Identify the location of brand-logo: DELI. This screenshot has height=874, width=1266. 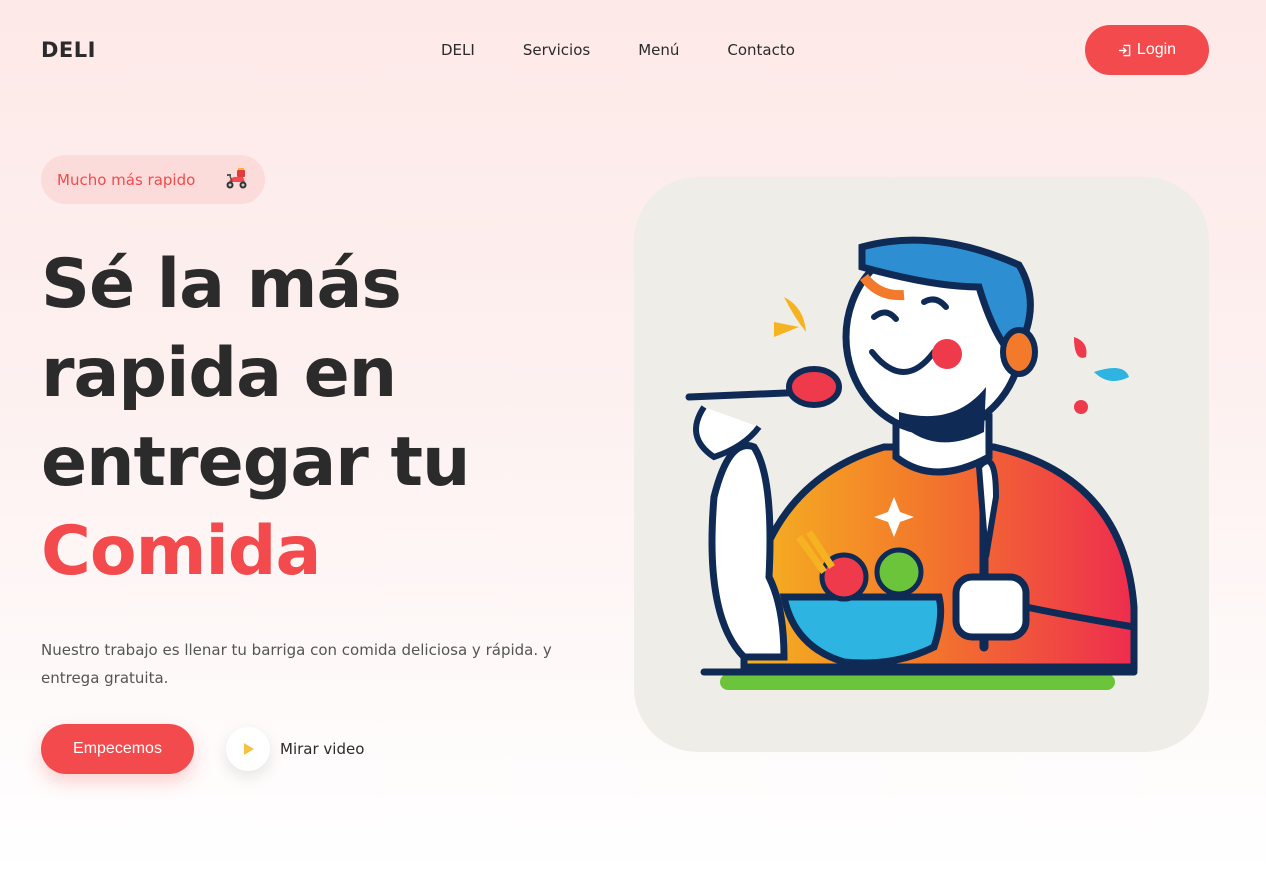
(68, 50).